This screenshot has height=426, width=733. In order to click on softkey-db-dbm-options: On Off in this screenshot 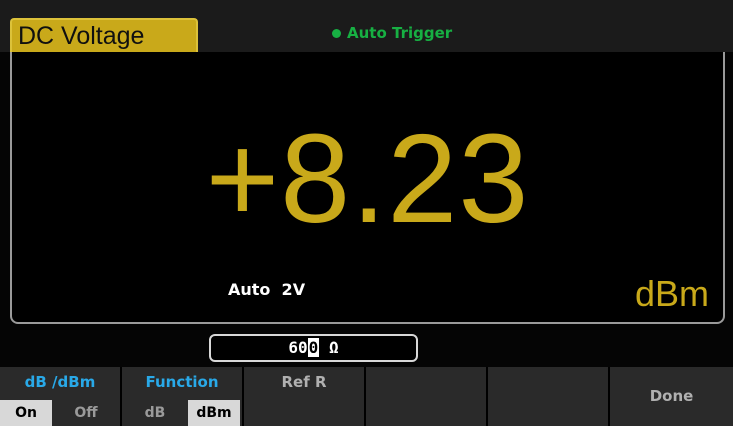, I will do `click(60, 413)`.